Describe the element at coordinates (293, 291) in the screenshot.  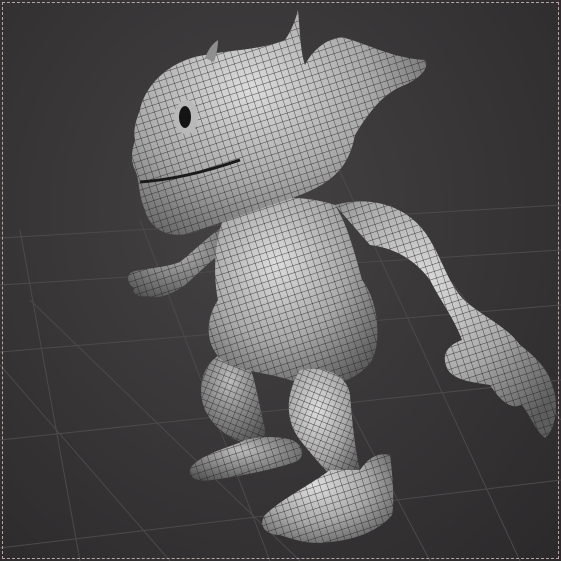
I see `torso` at that location.